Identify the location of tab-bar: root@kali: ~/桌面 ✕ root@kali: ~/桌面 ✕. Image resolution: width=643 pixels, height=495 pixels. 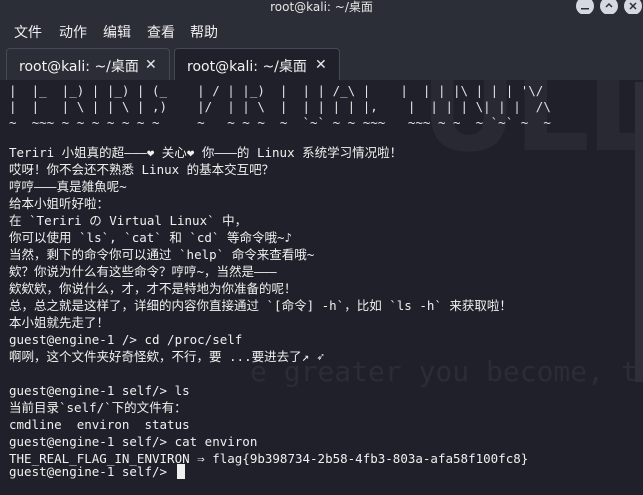
(321, 62).